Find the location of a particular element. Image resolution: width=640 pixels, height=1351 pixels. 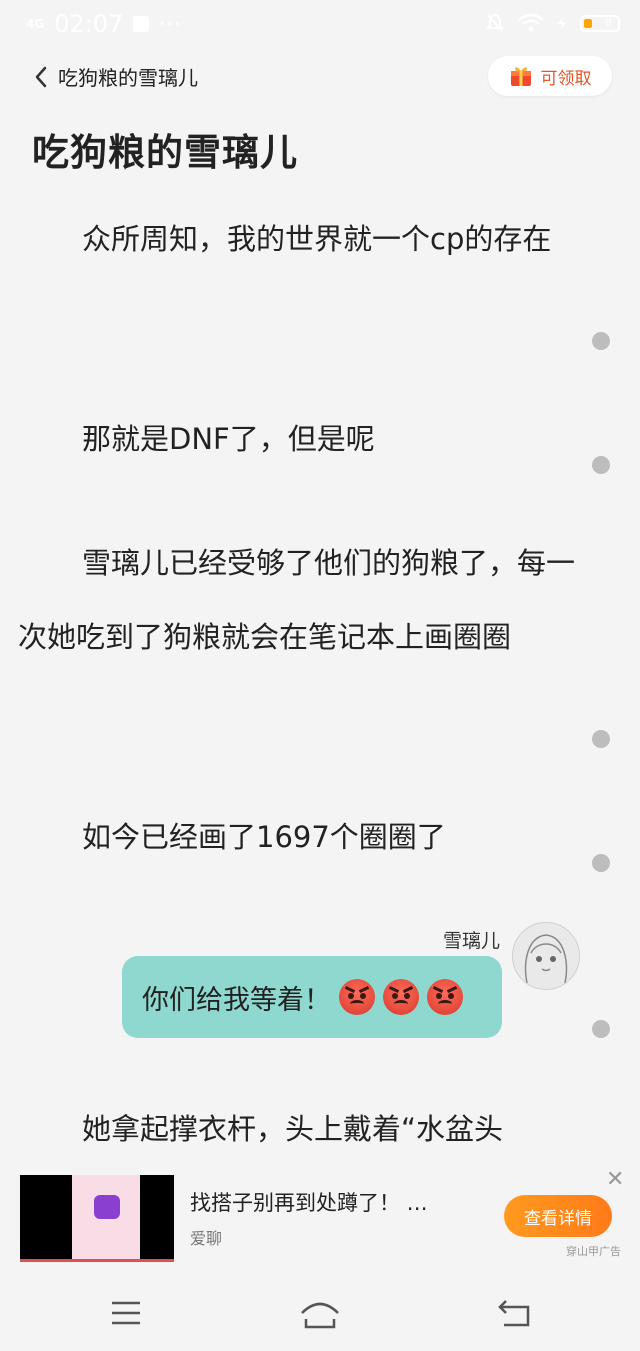

chat-message: 雪璃儿 你们给我等着！ is located at coordinates (320, 980).